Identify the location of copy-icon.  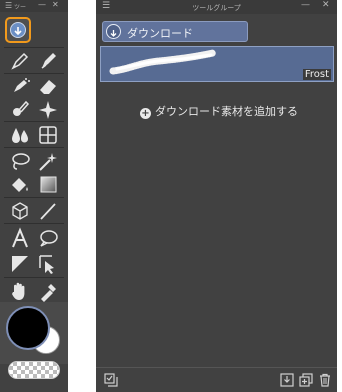
(306, 380).